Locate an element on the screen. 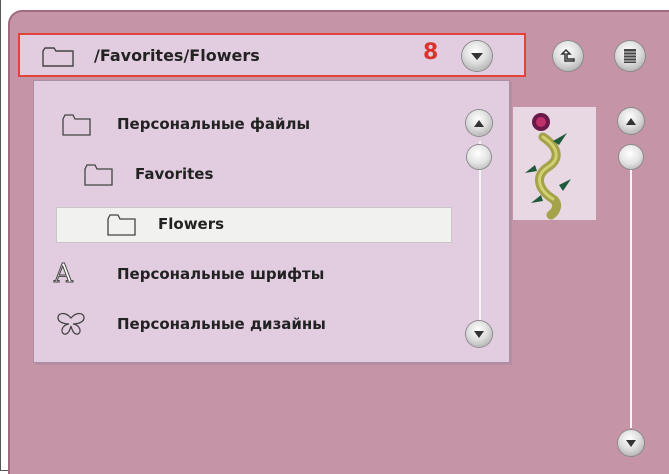  dropdown-scroll-up-button is located at coordinates (479, 123).